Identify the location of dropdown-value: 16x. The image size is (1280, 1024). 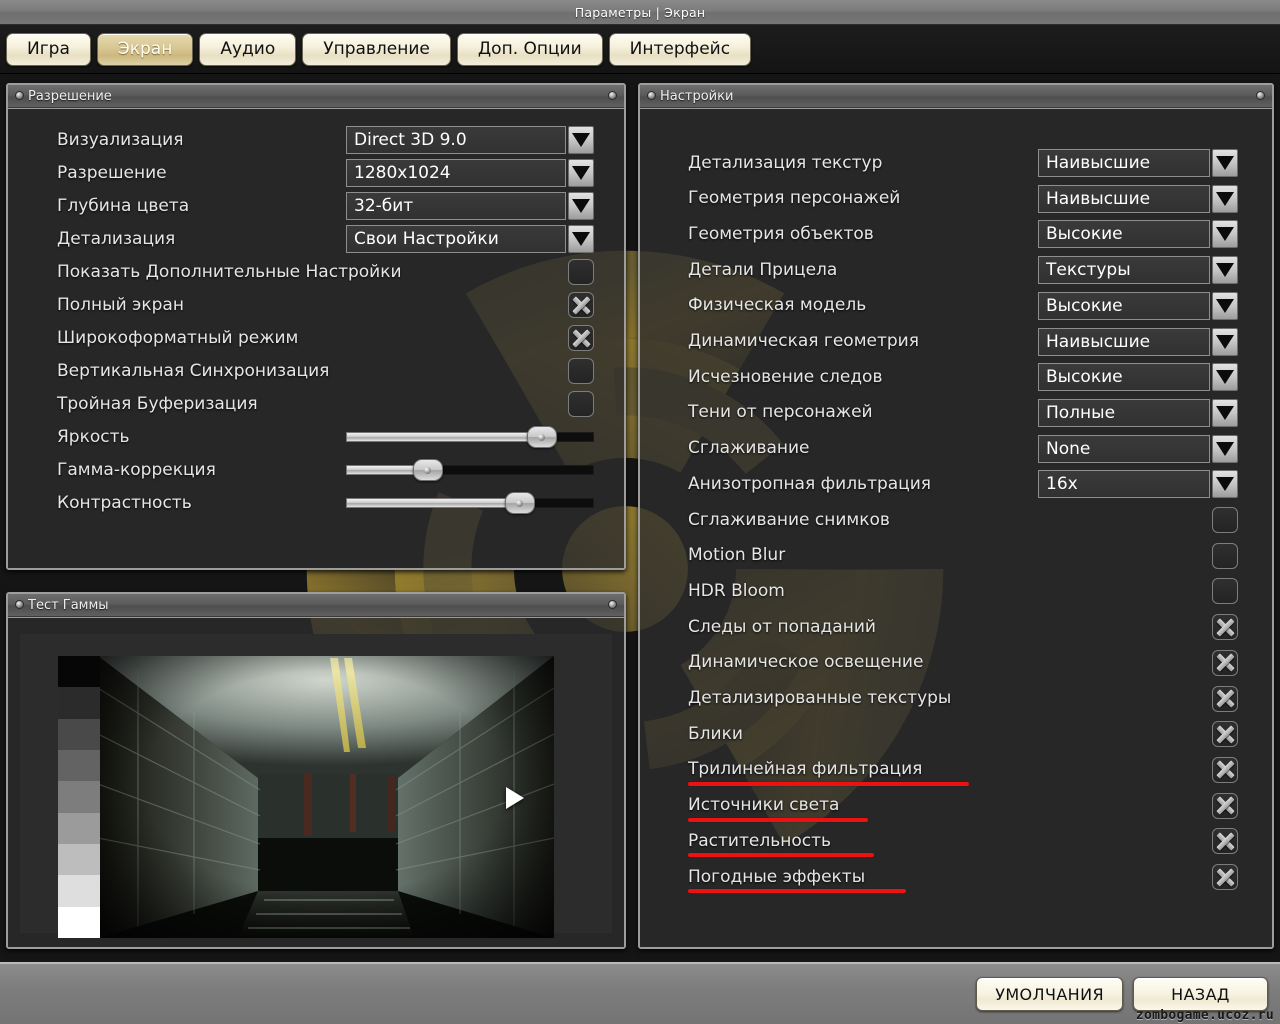
(1124, 484).